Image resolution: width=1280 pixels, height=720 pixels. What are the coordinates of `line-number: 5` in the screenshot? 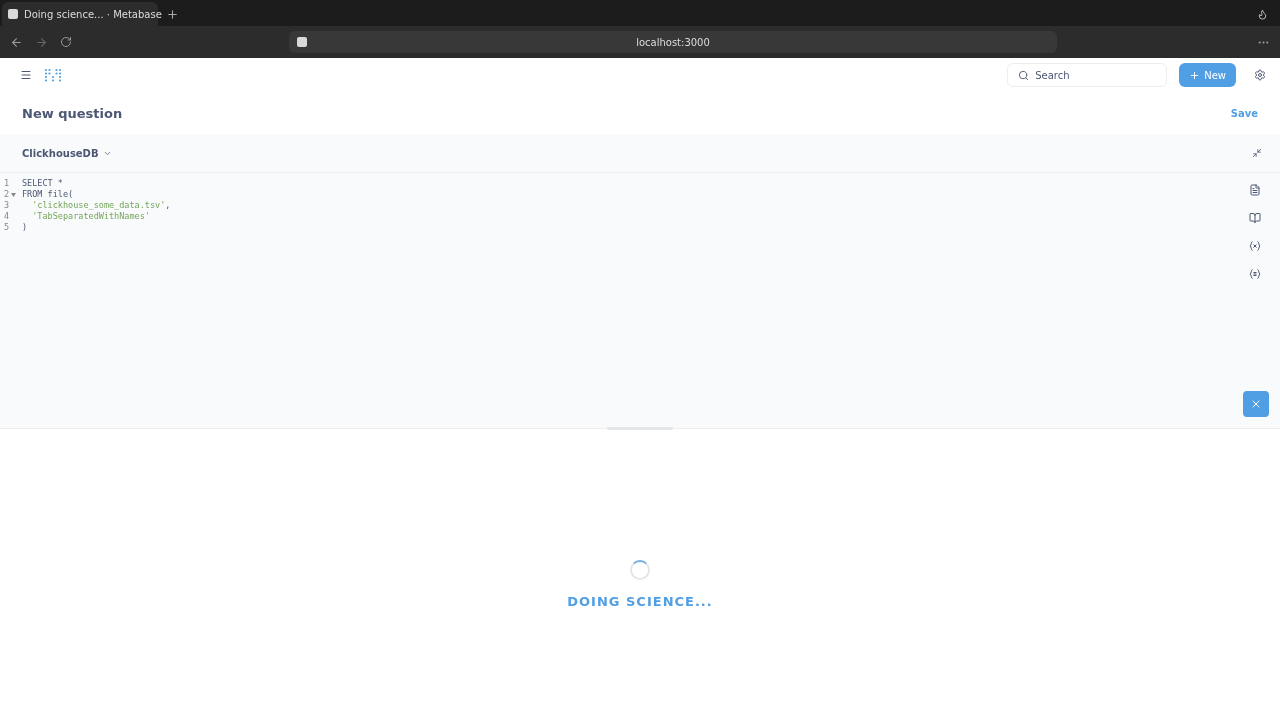 It's located at (7, 226).